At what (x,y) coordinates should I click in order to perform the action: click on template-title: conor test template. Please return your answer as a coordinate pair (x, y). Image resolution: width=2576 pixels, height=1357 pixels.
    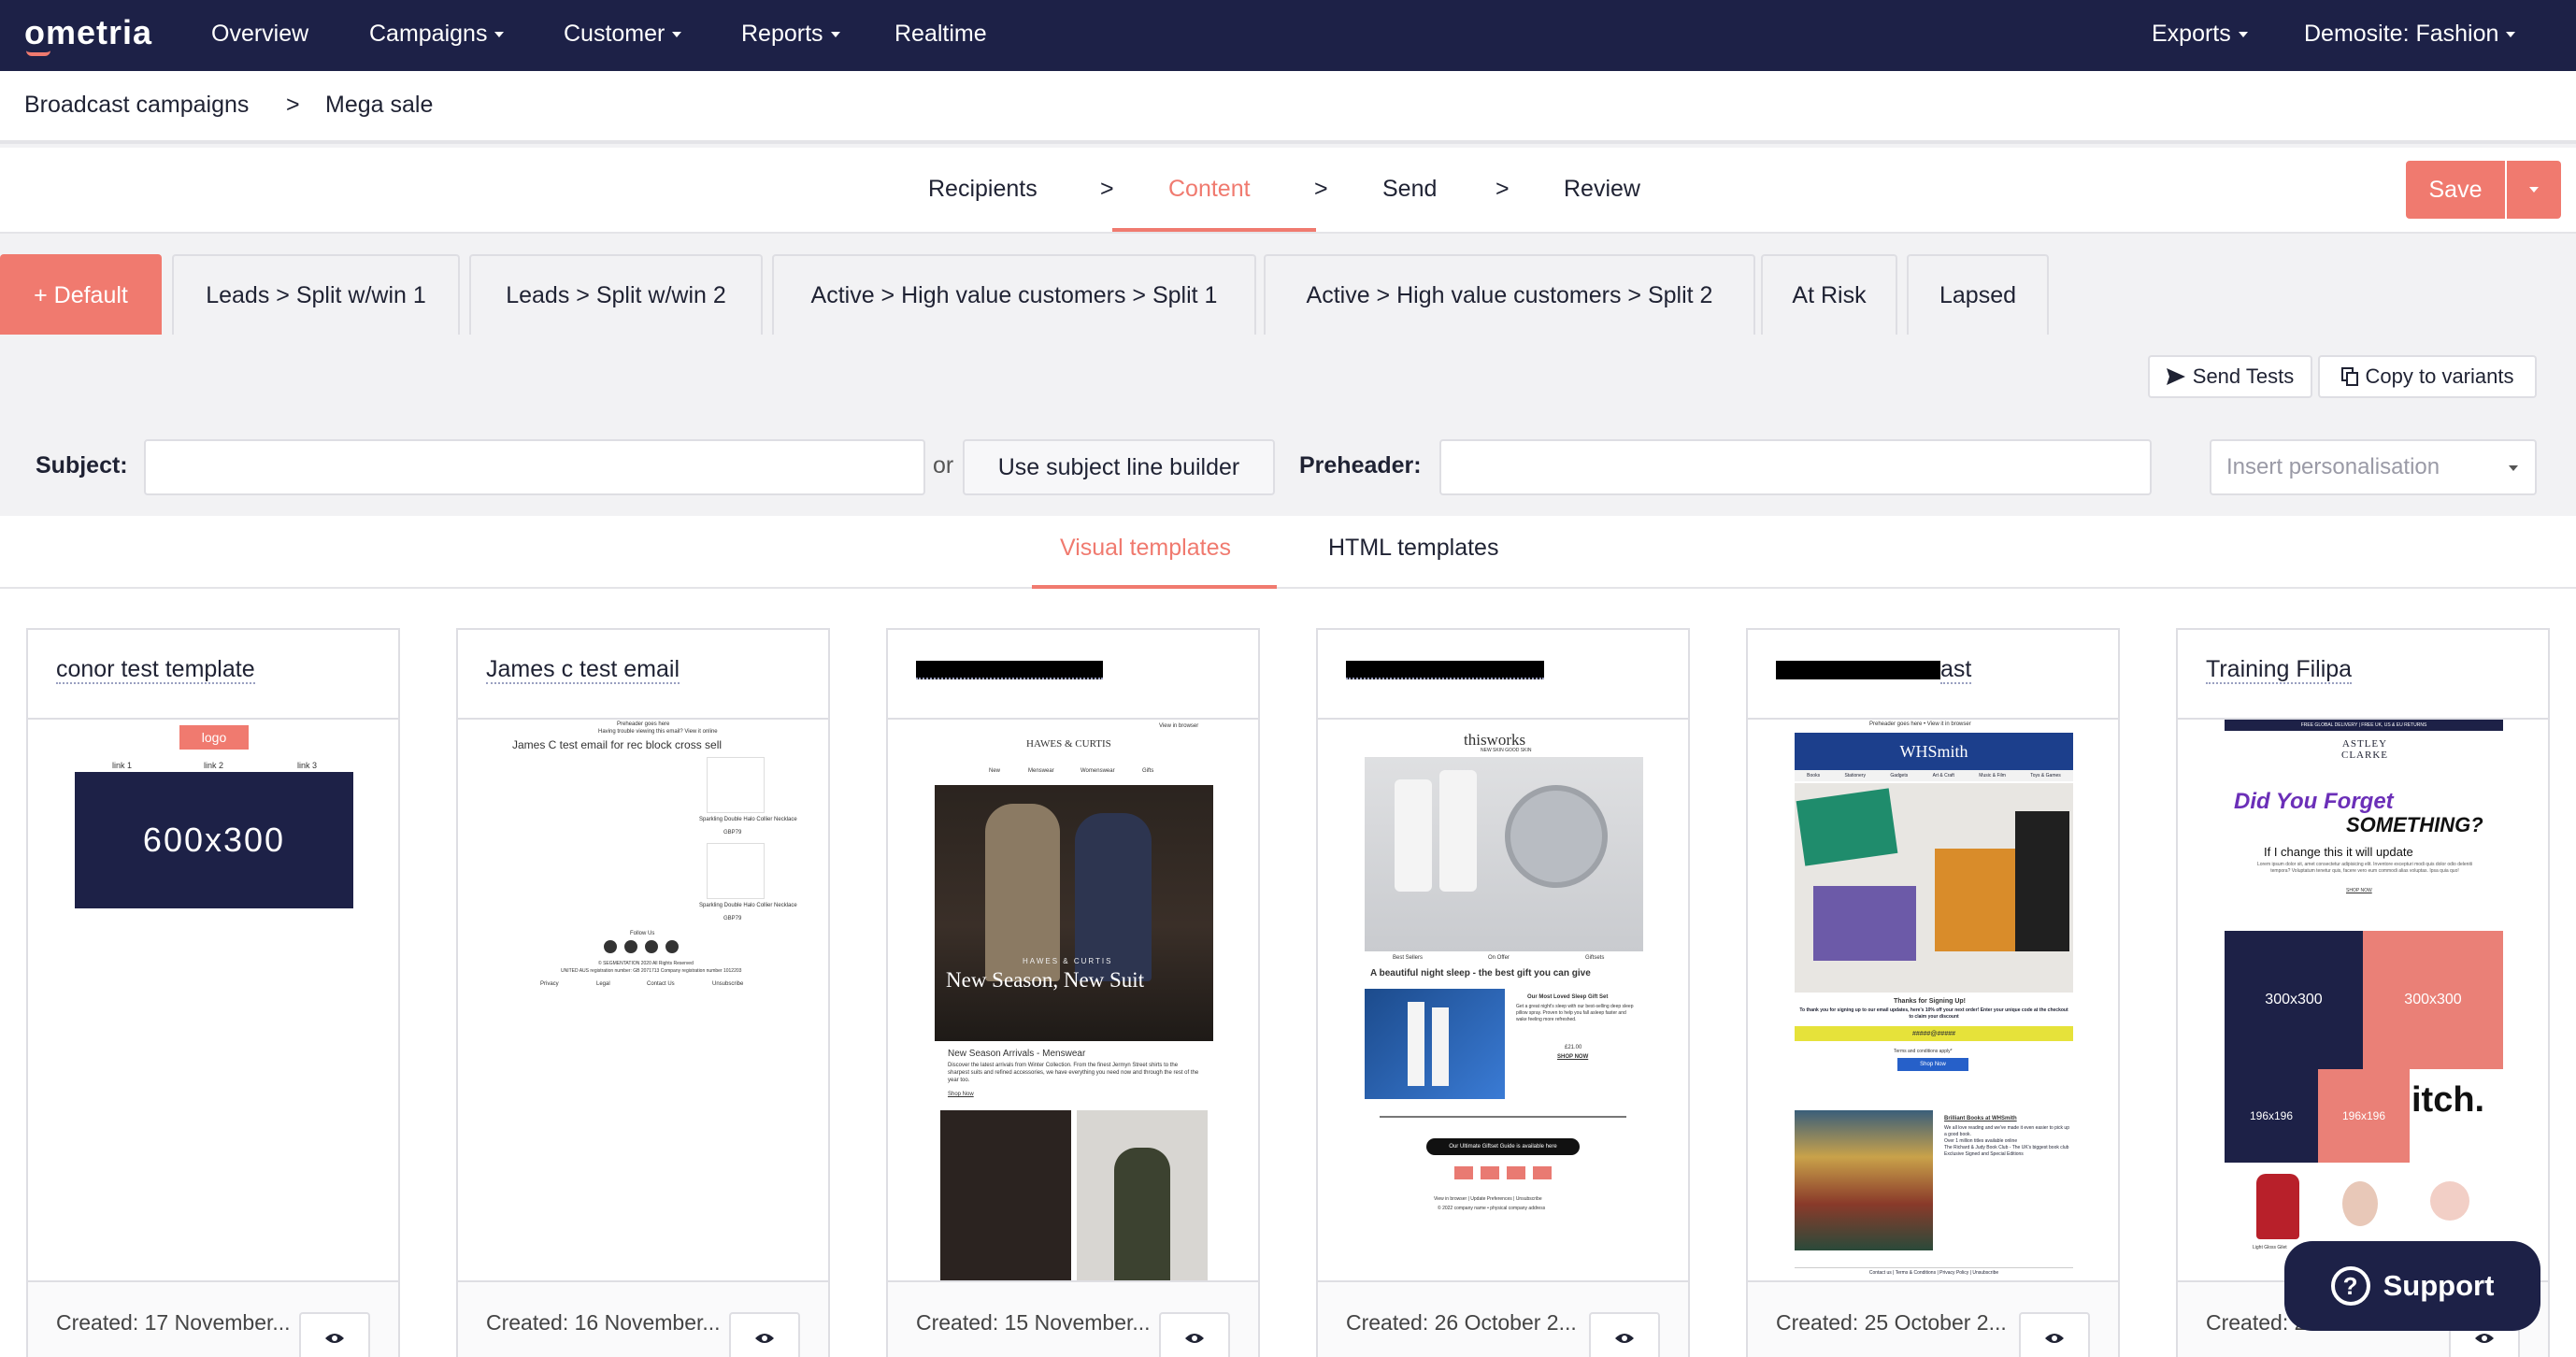
    Looking at the image, I should click on (213, 675).